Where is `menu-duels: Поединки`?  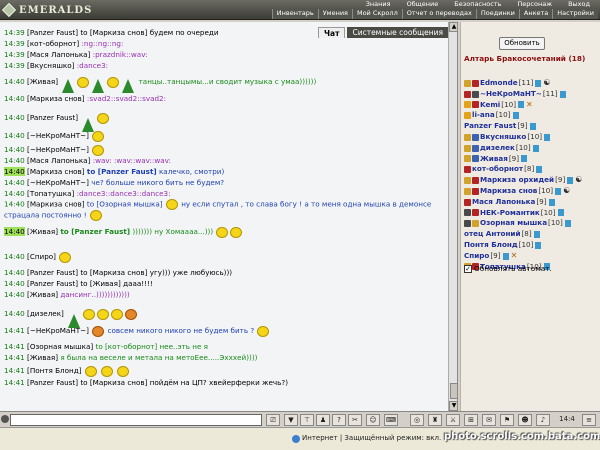 menu-duels: Поединки is located at coordinates (497, 14).